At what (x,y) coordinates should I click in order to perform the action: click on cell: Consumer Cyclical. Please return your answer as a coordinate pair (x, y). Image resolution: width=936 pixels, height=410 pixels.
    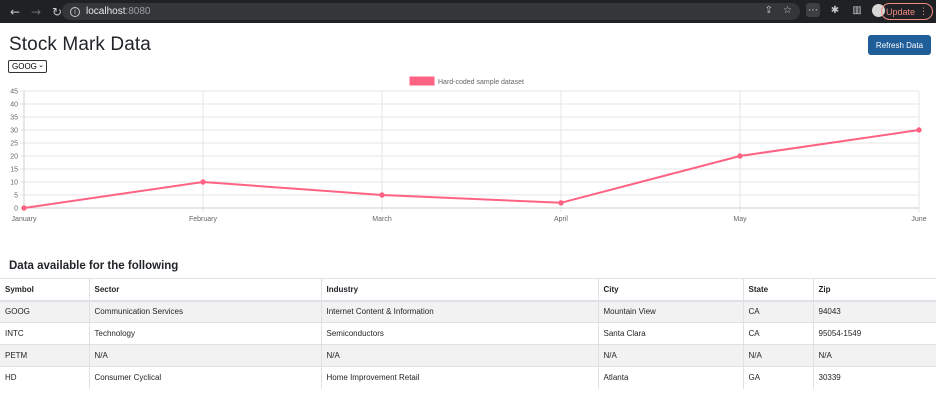
    Looking at the image, I should click on (204, 377).